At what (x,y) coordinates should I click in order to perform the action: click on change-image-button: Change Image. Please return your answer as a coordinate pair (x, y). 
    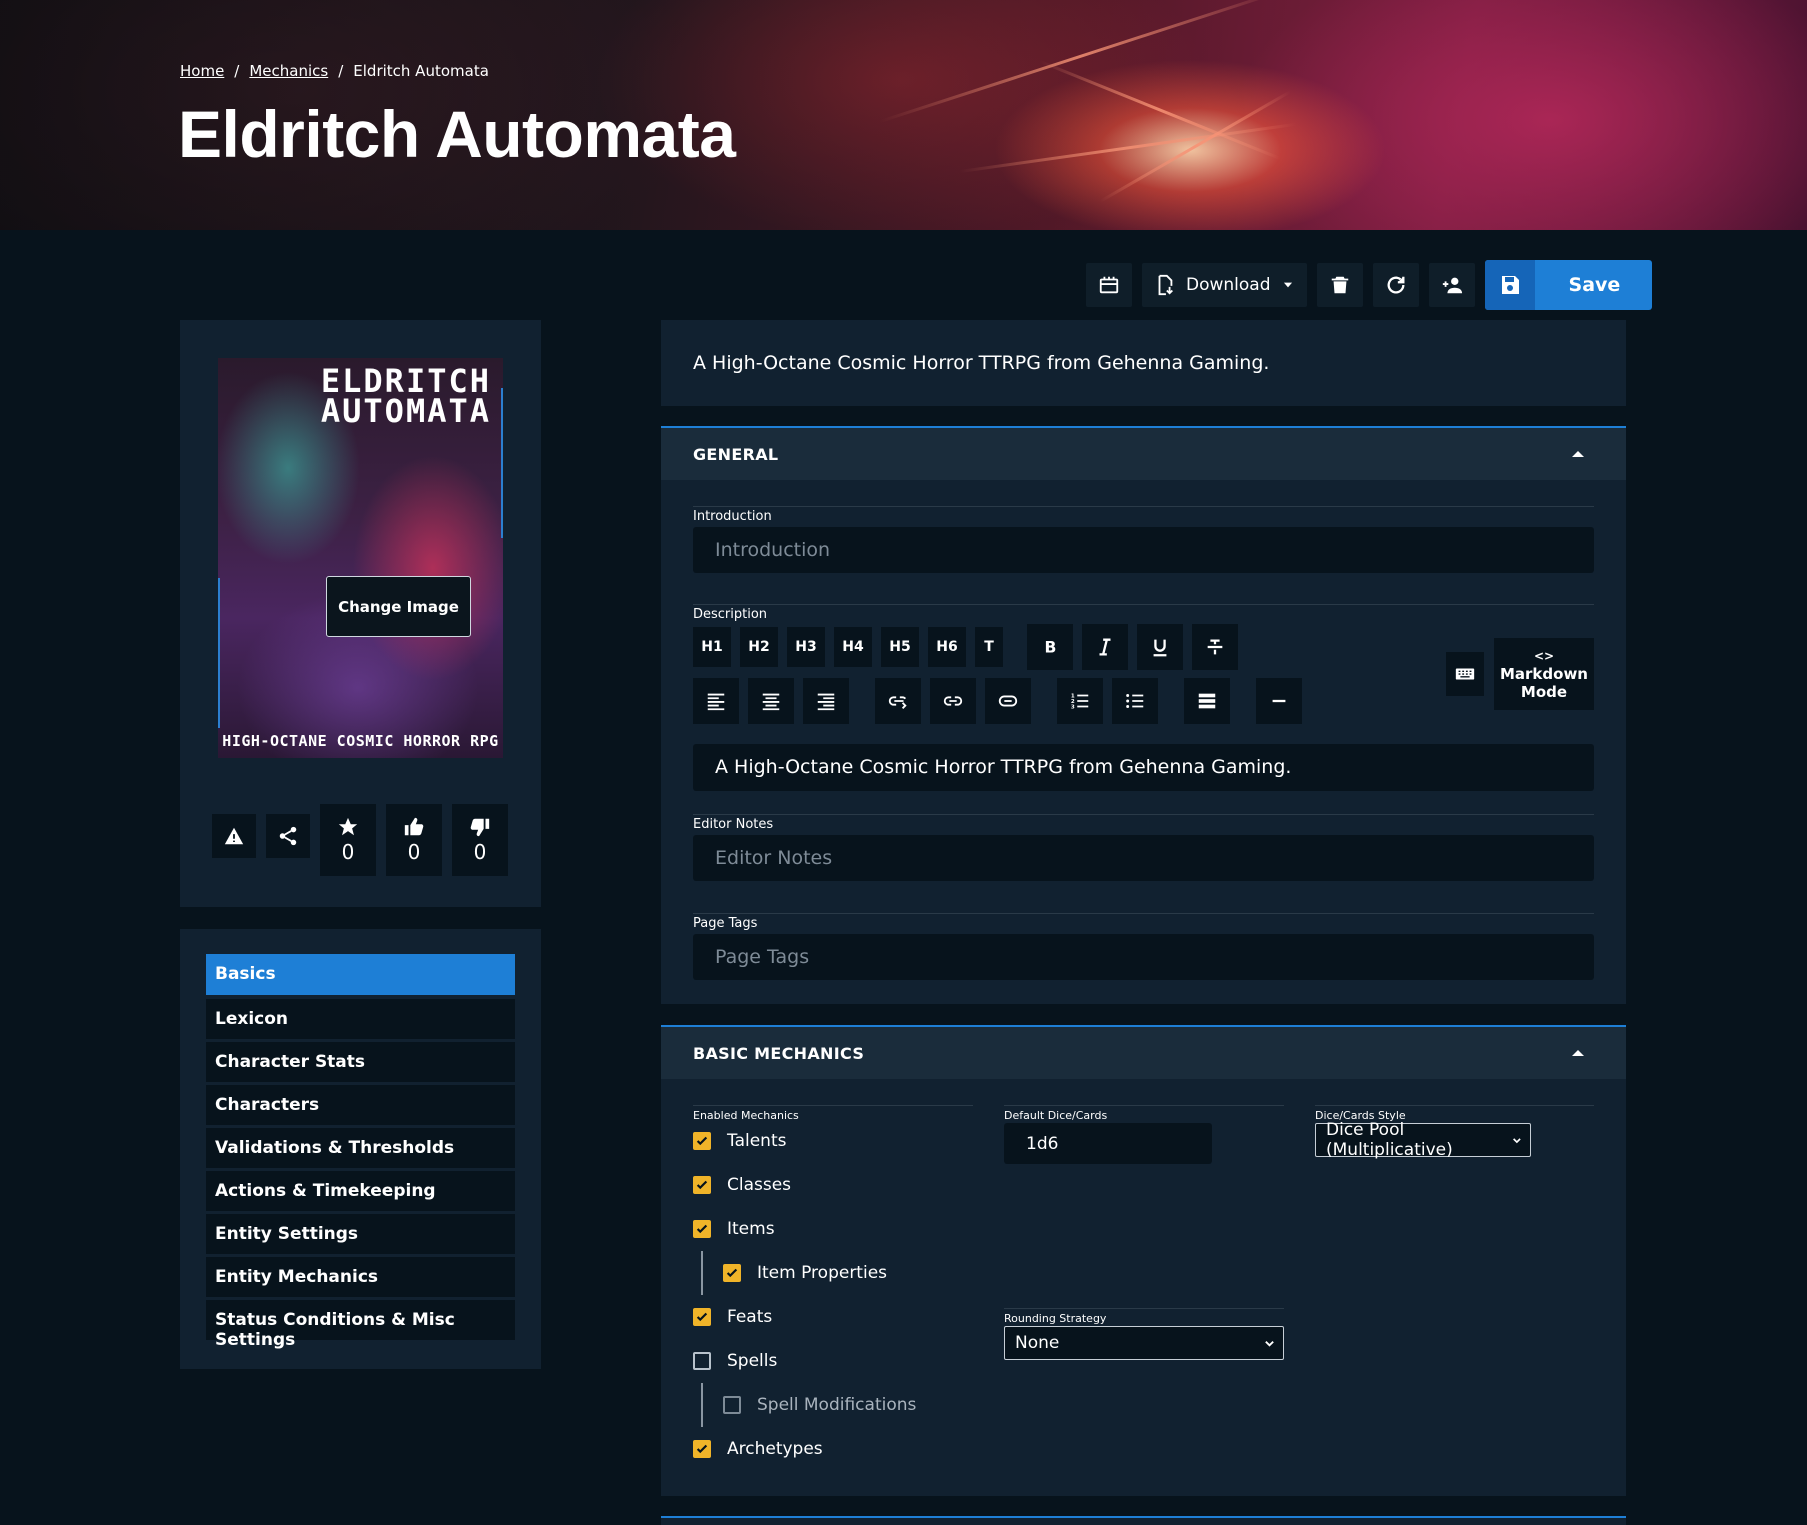
    Looking at the image, I should click on (398, 606).